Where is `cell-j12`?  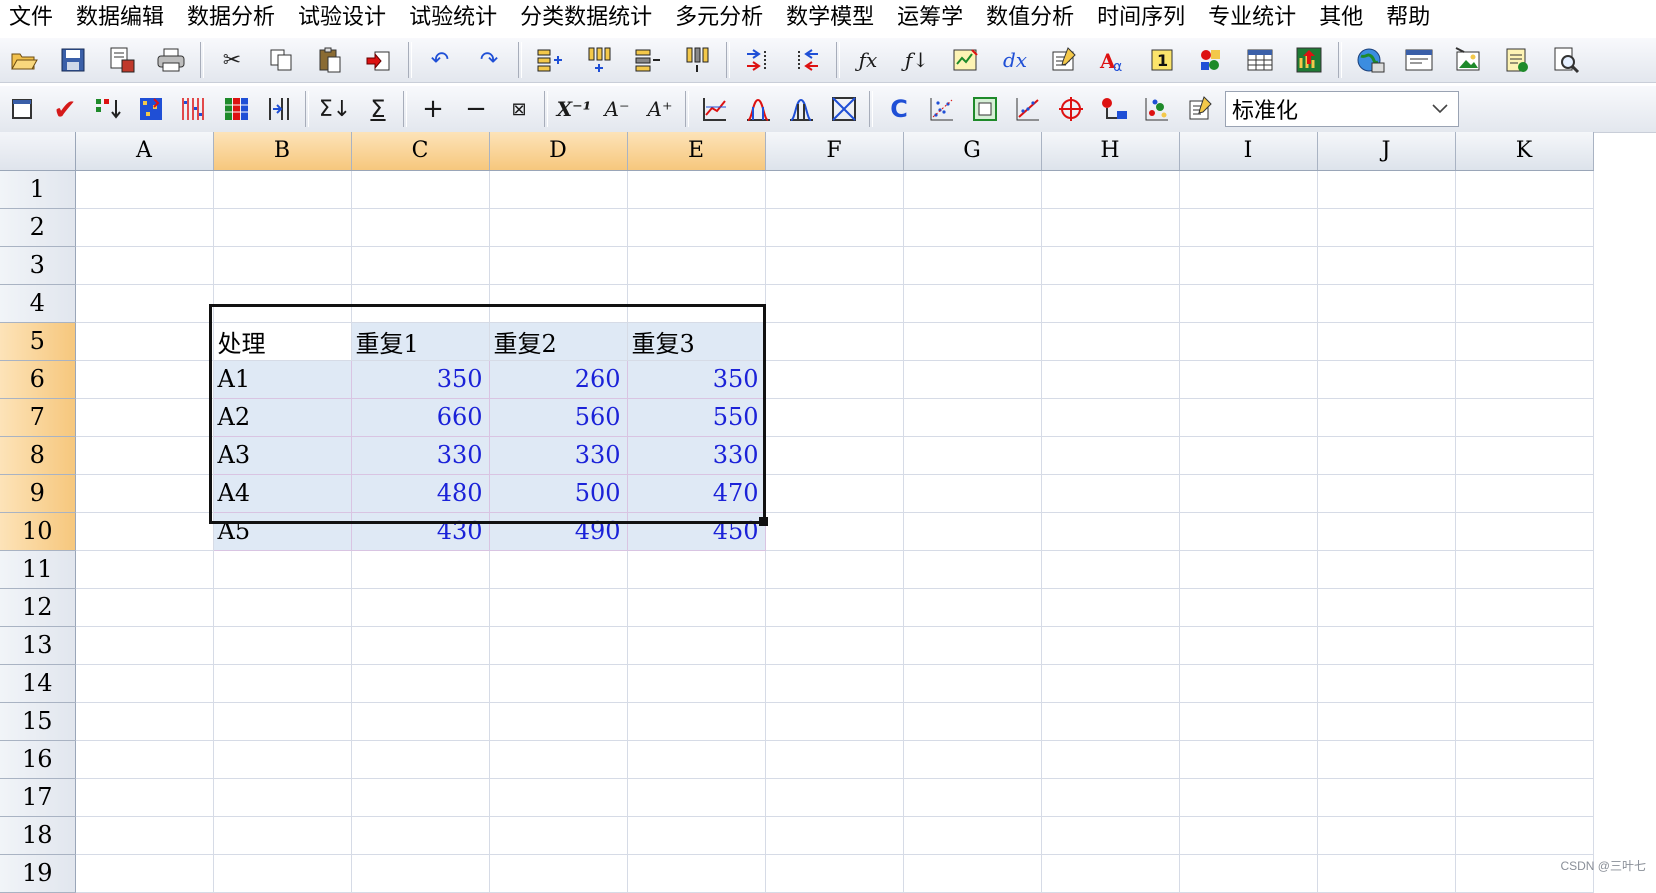 cell-j12 is located at coordinates (1386, 607).